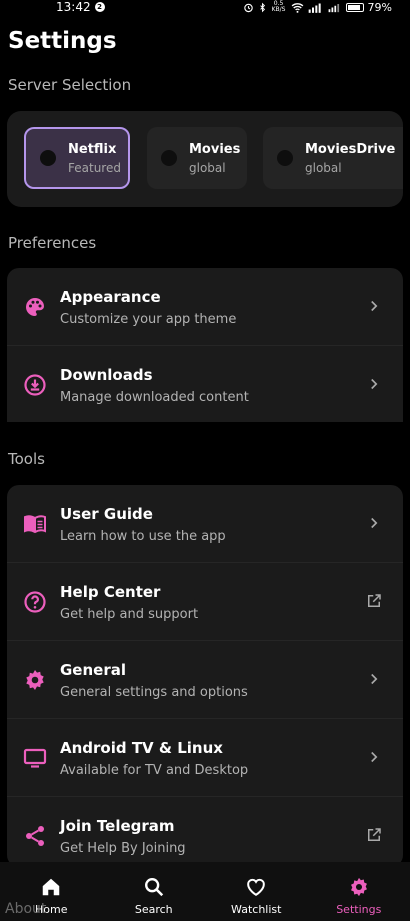 Image resolution: width=410 pixels, height=921 pixels. Describe the element at coordinates (197, 158) in the screenshot. I see `server-chip-movies: Movies global` at that location.